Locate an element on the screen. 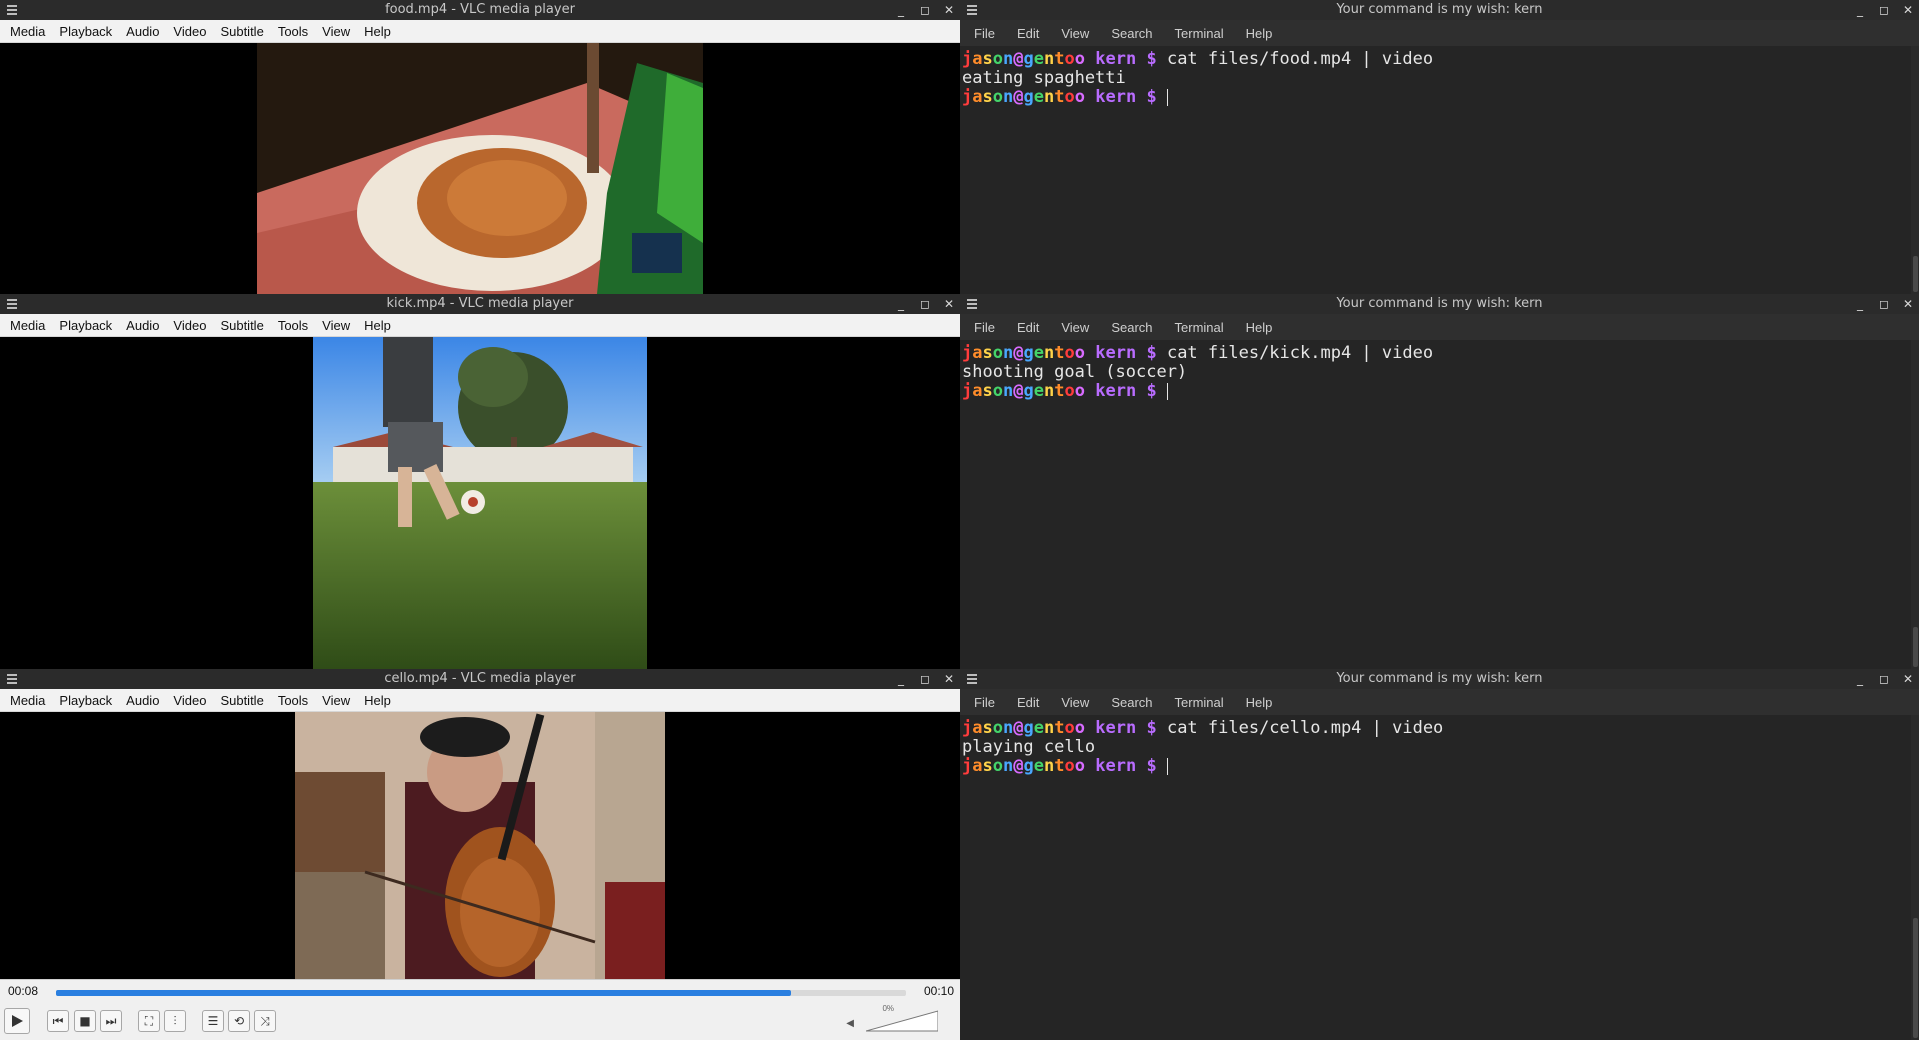 This screenshot has width=1919, height=1040. fullscreen-button: ⛶ is located at coordinates (149, 1021).